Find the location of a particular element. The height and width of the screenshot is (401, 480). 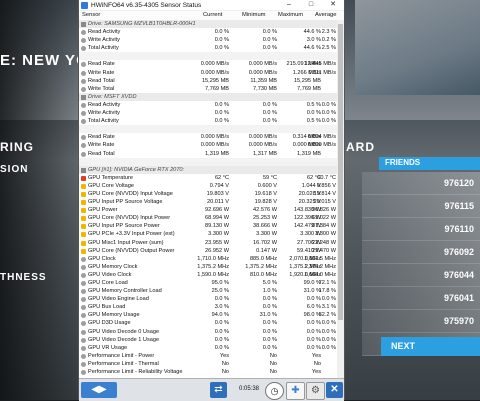

column-maximum: Maximum is located at coordinates (290, 15).